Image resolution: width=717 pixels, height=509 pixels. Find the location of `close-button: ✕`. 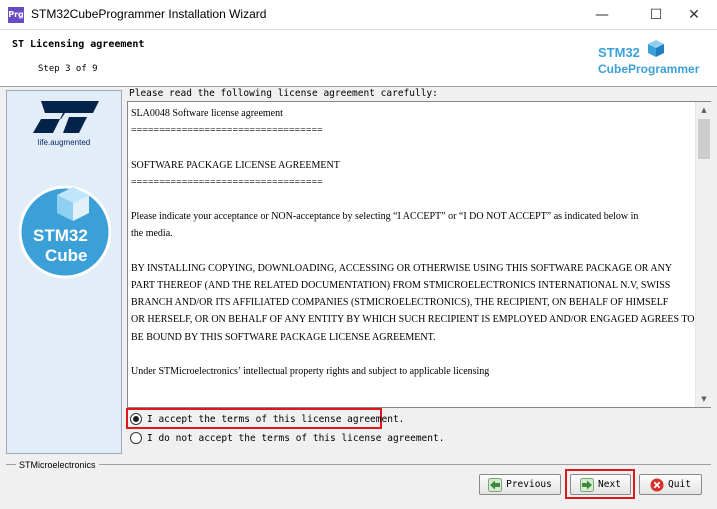

close-button: ✕ is located at coordinates (694, 15).